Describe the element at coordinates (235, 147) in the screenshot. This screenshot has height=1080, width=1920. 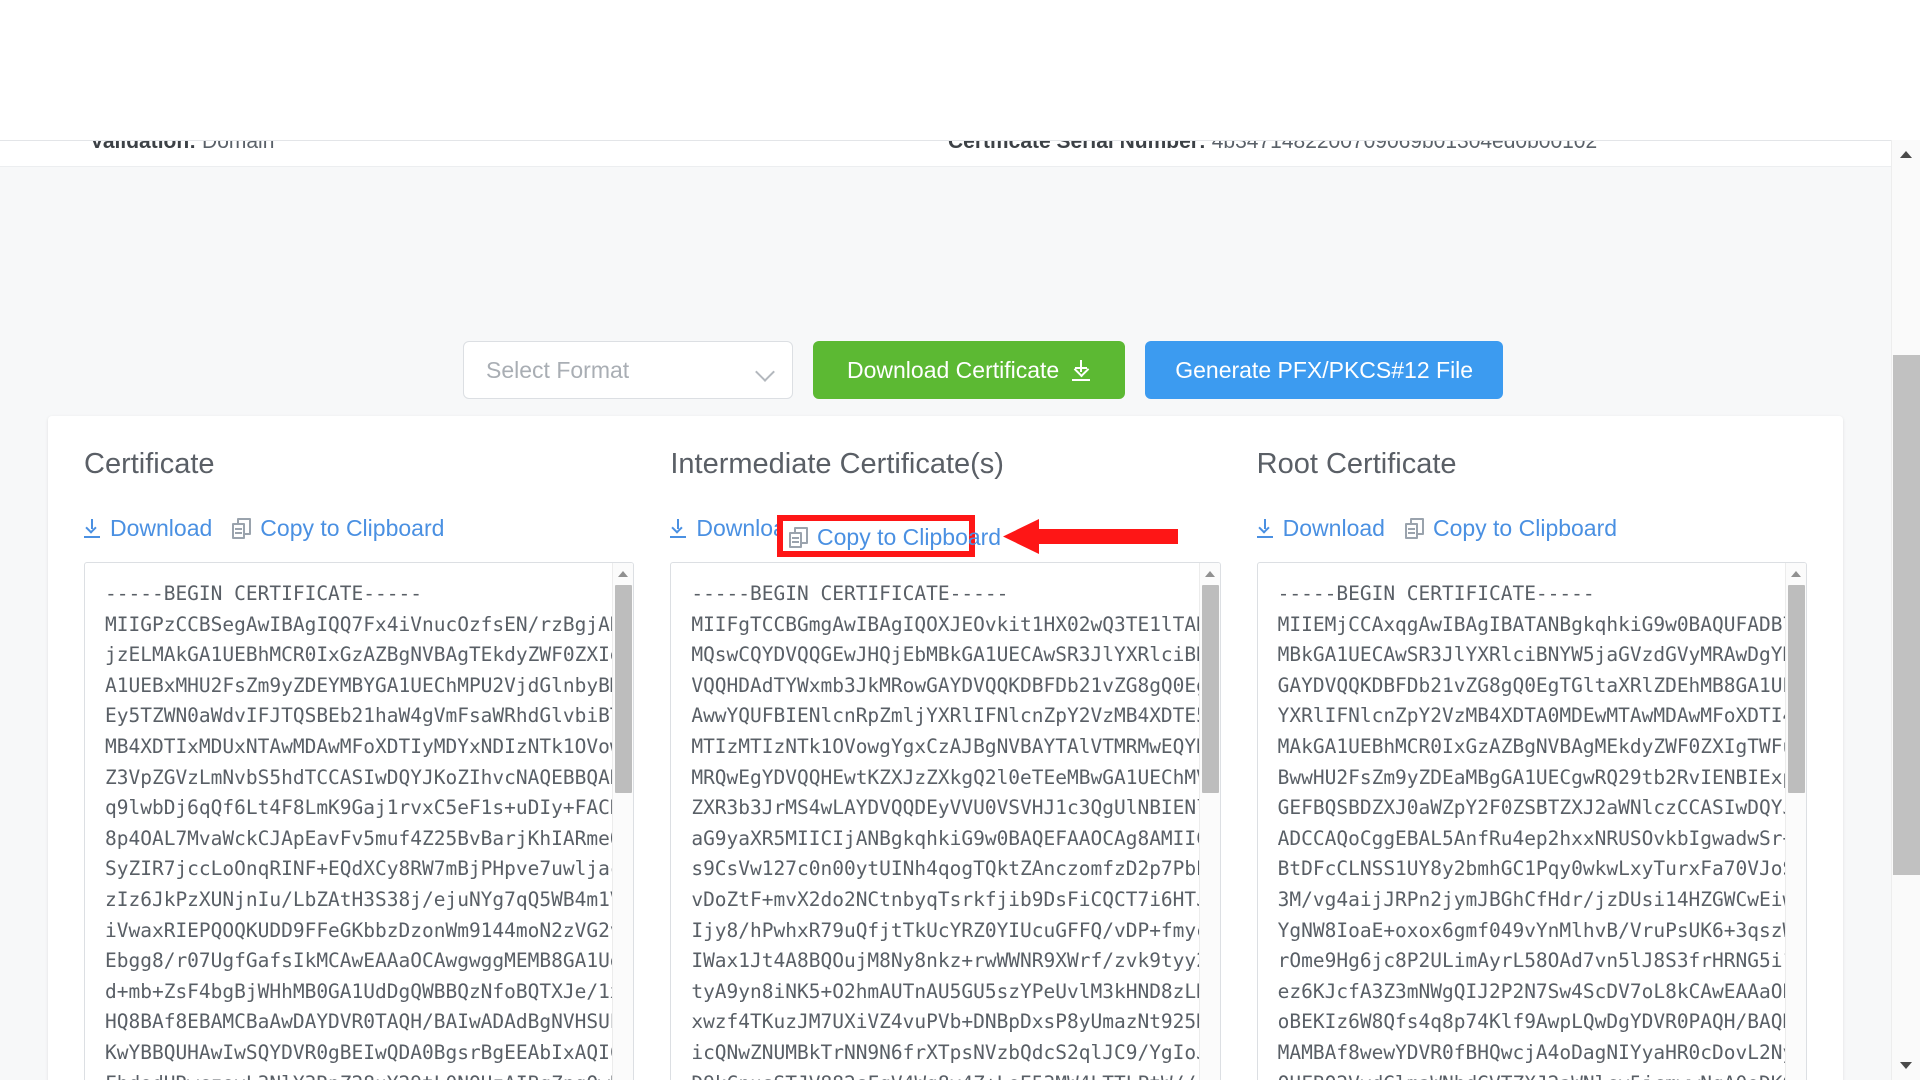
I see `validation-value: Domain` at that location.